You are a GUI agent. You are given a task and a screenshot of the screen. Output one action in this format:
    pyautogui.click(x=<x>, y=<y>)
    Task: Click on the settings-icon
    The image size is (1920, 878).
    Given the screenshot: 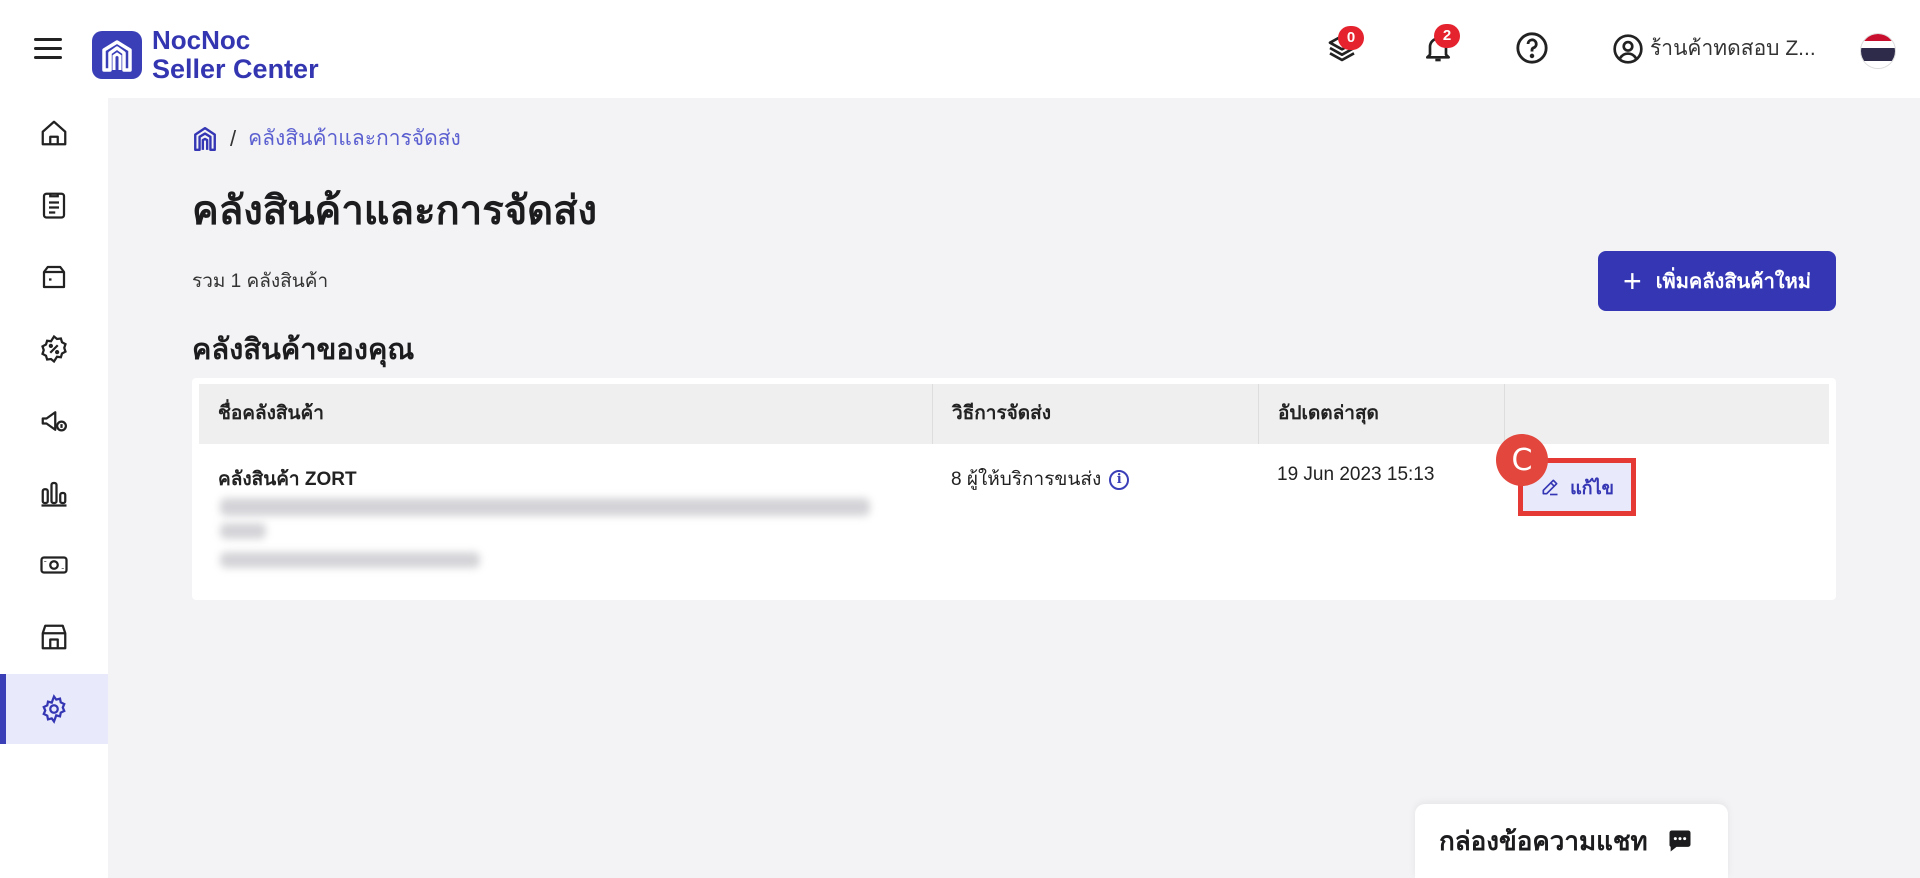 What is the action you would take?
    pyautogui.click(x=54, y=709)
    